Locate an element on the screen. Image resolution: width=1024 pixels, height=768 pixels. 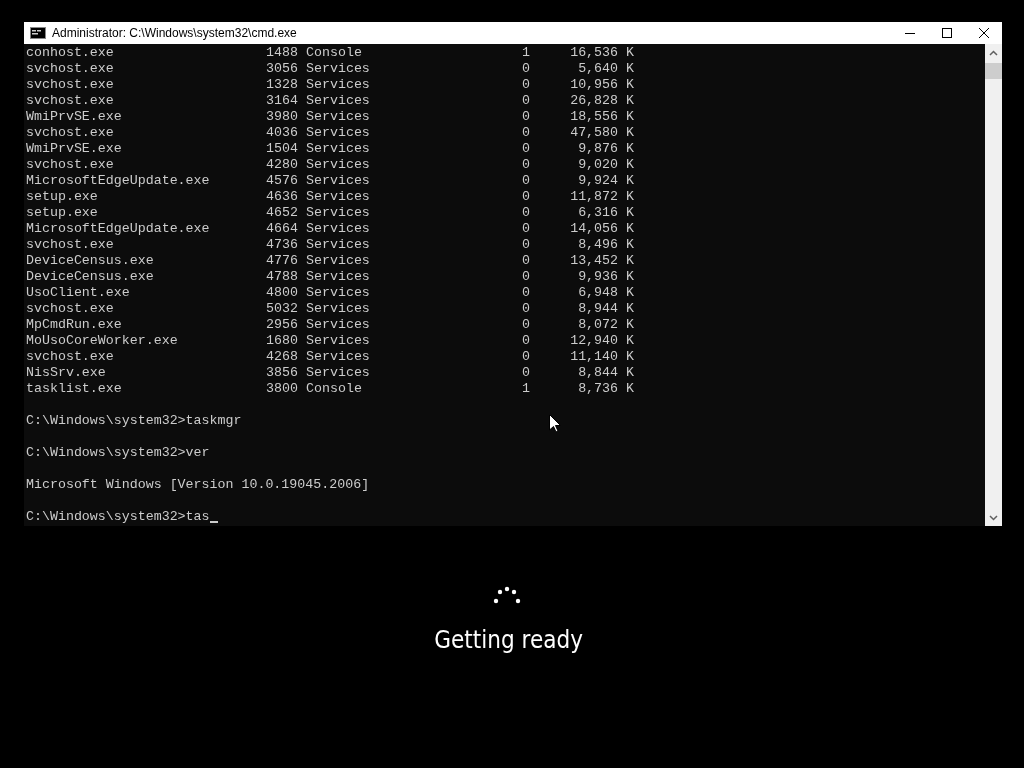
scrollbar is located at coordinates (993, 285).